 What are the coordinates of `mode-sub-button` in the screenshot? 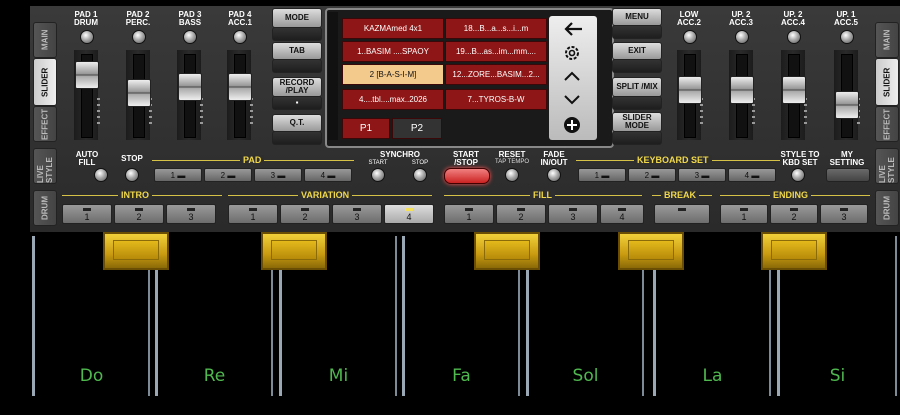 It's located at (297, 34).